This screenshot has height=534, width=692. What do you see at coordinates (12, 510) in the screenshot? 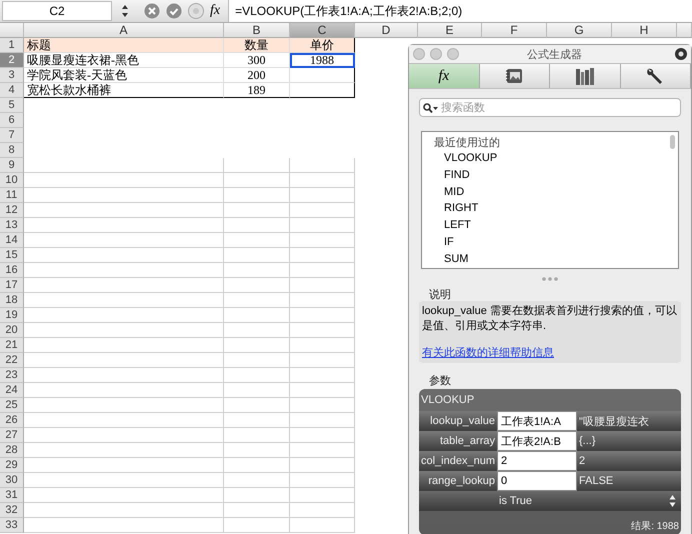
I see `row-header: 32` at bounding box center [12, 510].